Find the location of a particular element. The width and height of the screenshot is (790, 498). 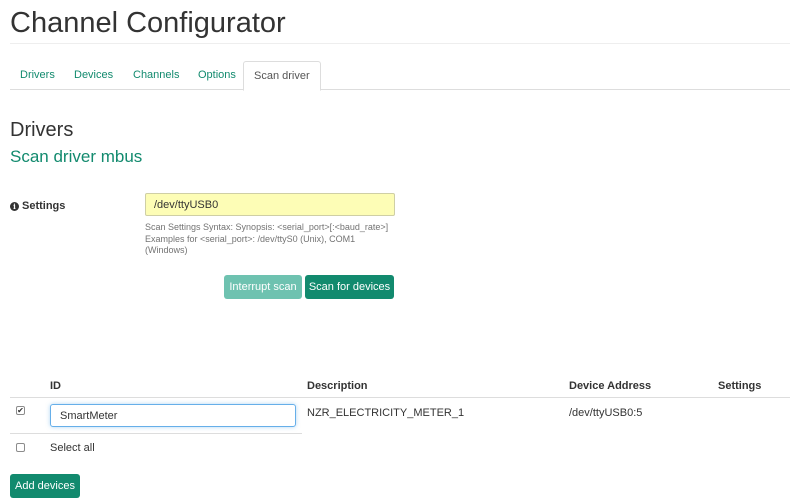

table-header-divider is located at coordinates (400, 397).